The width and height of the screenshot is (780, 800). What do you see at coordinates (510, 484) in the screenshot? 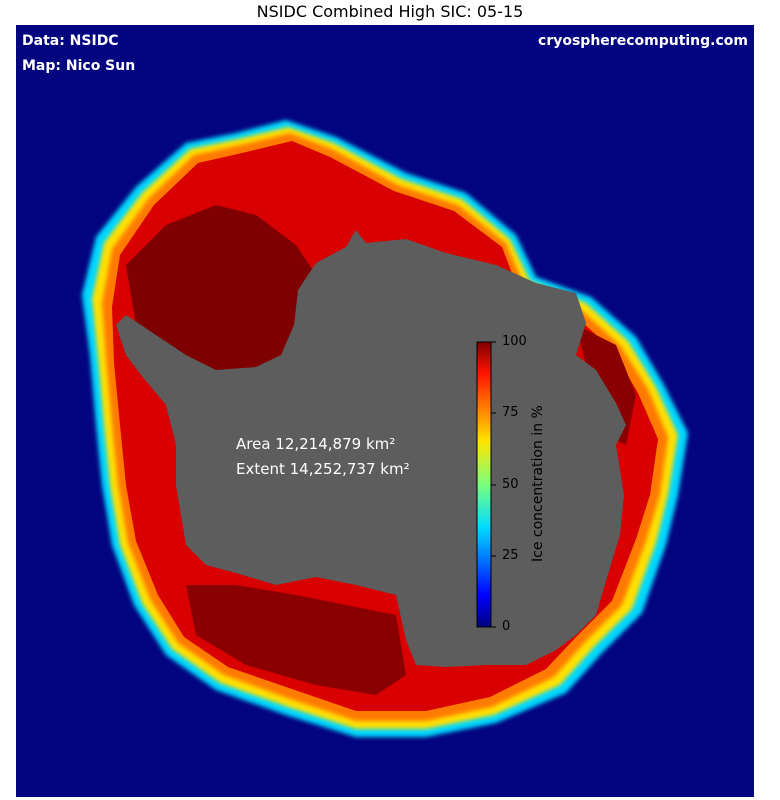
I see `colorbar-label-50: 50` at bounding box center [510, 484].